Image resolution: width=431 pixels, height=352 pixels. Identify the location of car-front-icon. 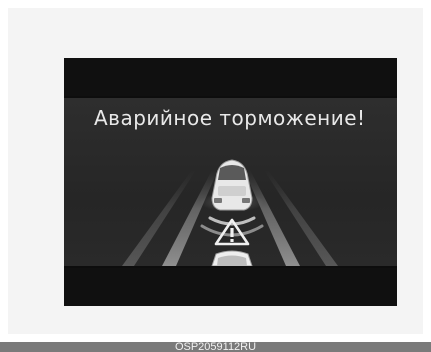
(232, 258).